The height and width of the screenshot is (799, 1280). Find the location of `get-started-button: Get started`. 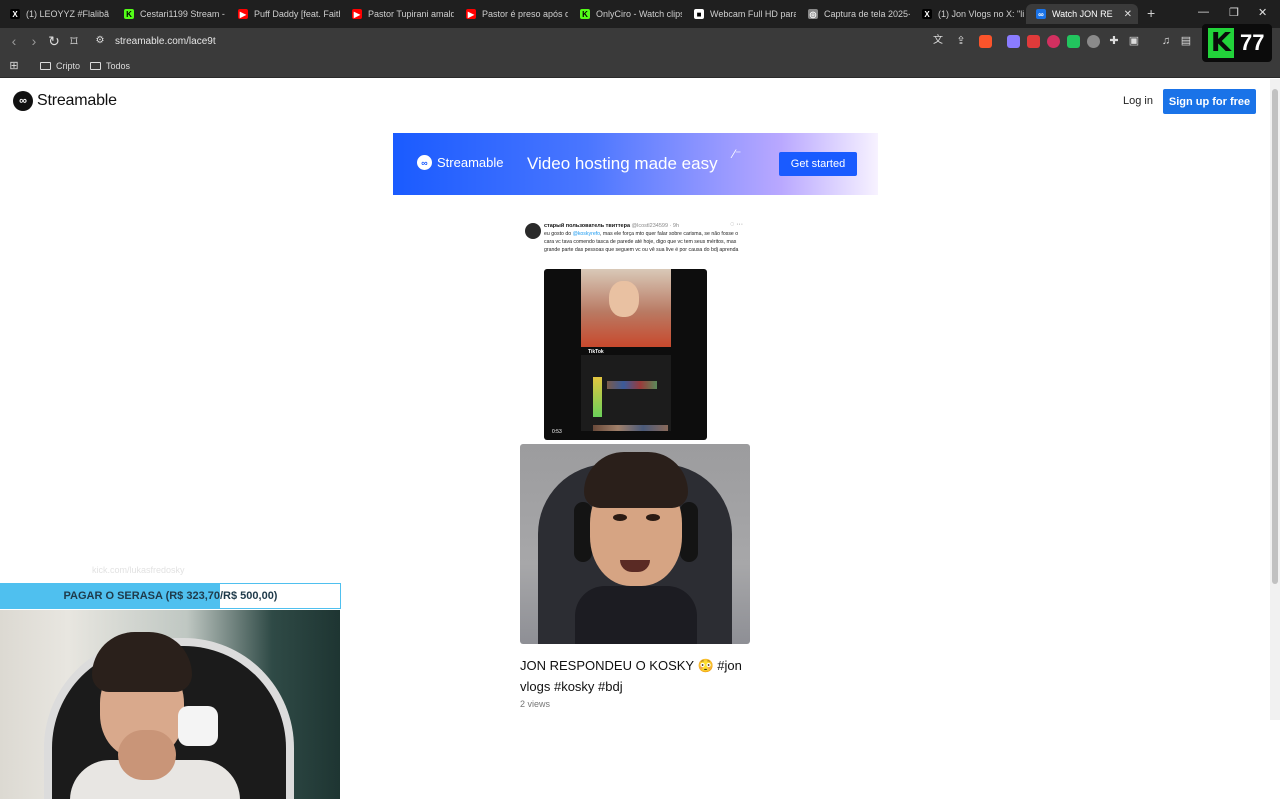

get-started-button: Get started is located at coordinates (818, 164).